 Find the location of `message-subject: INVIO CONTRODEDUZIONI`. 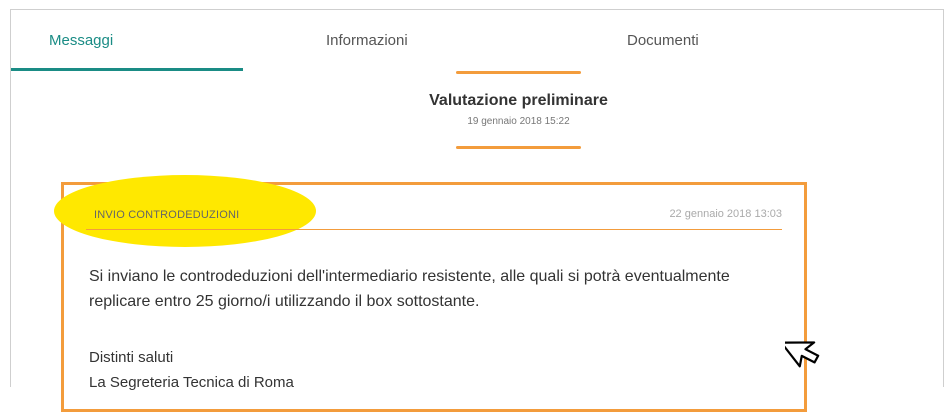

message-subject: INVIO CONTRODEDUZIONI is located at coordinates (167, 215).